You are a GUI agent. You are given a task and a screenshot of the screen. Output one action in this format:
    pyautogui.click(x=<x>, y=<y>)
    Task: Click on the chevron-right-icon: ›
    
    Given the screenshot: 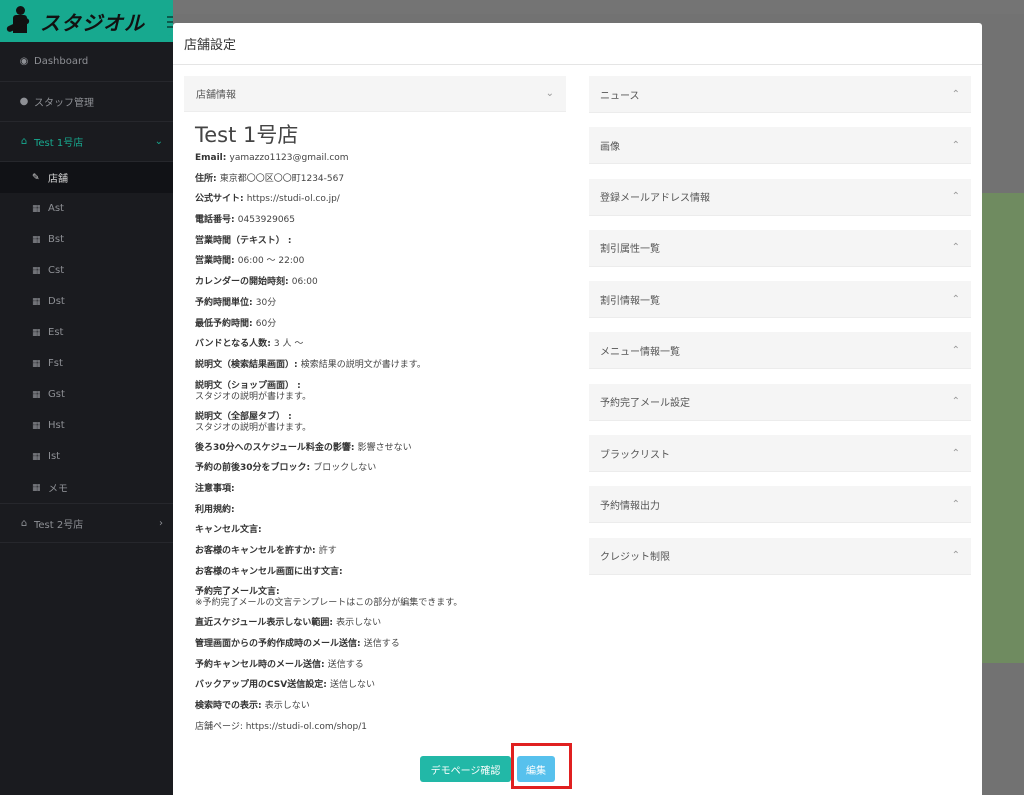 What is the action you would take?
    pyautogui.click(x=161, y=523)
    